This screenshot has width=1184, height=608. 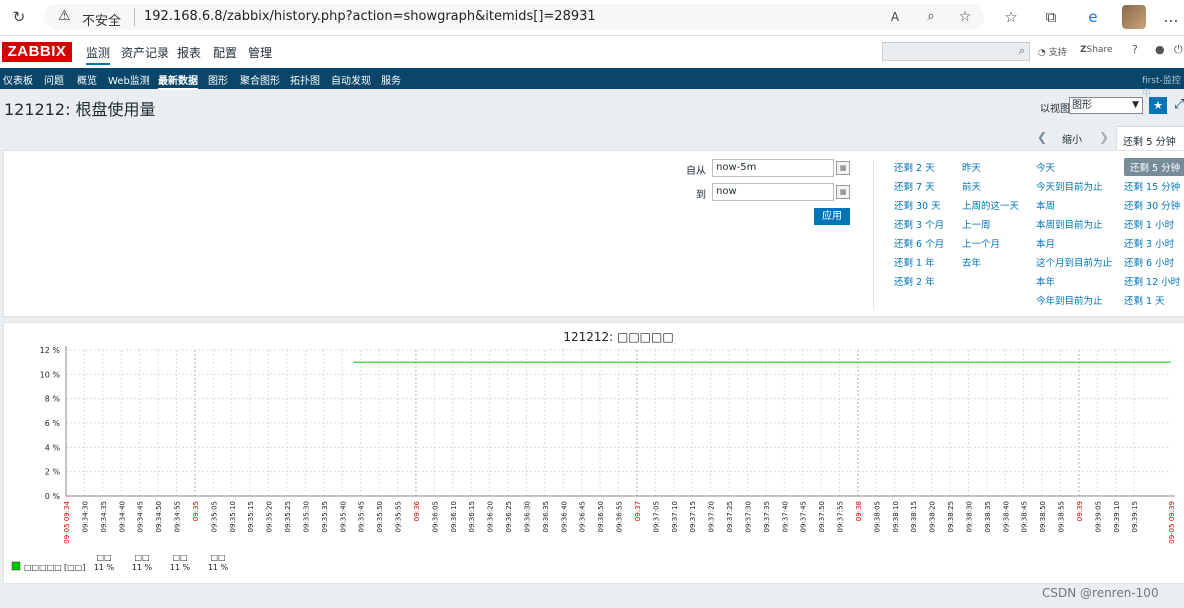 What do you see at coordinates (87, 79) in the screenshot?
I see `subnav-overview: 概览` at bounding box center [87, 79].